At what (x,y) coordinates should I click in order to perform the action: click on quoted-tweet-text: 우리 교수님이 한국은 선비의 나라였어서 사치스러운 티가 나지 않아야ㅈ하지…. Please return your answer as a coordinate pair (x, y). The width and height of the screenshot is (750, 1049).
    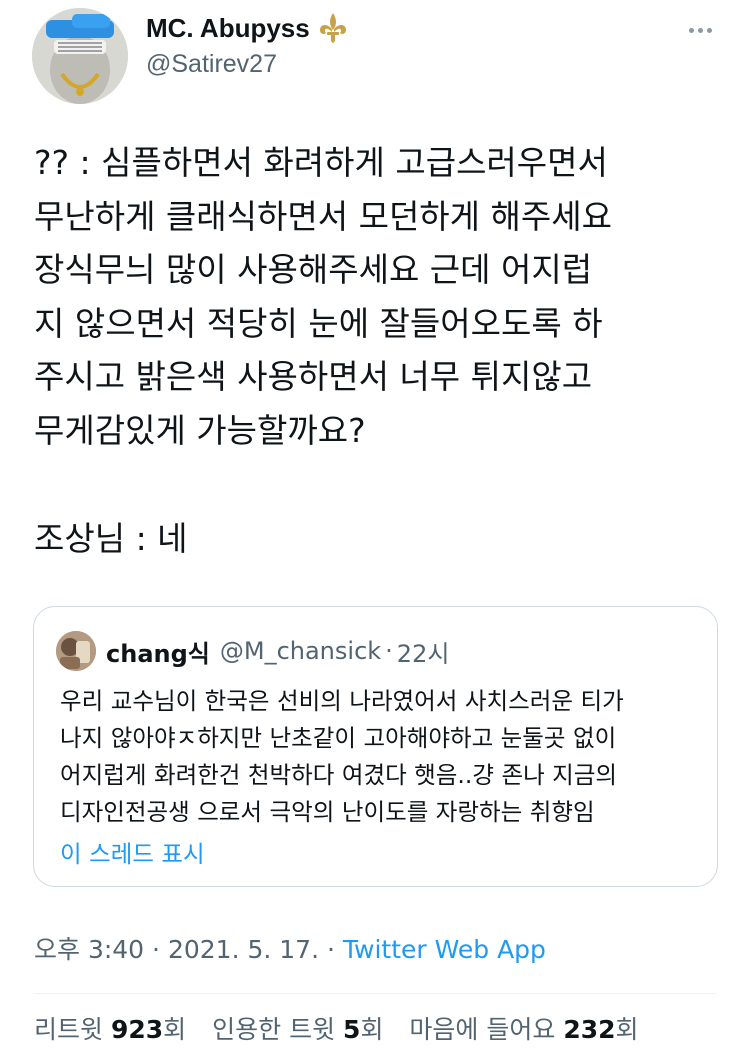
    Looking at the image, I should click on (385, 757).